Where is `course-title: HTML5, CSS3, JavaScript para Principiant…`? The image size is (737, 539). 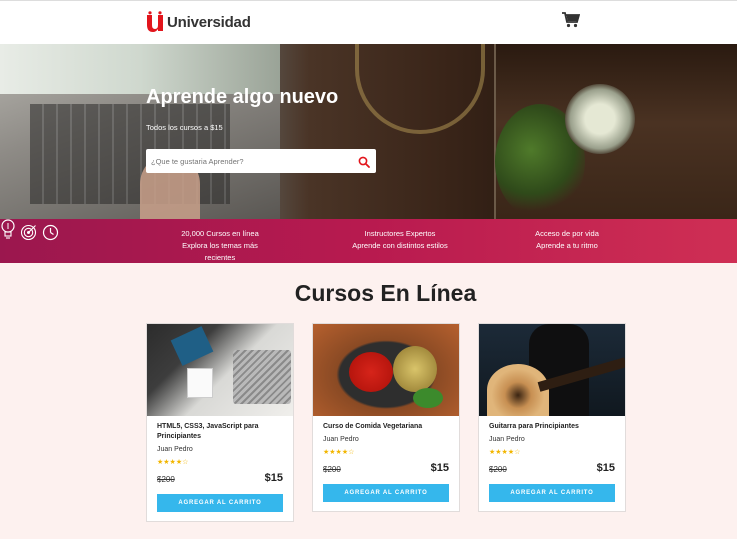 course-title: HTML5, CSS3, JavaScript para Principiant… is located at coordinates (220, 432).